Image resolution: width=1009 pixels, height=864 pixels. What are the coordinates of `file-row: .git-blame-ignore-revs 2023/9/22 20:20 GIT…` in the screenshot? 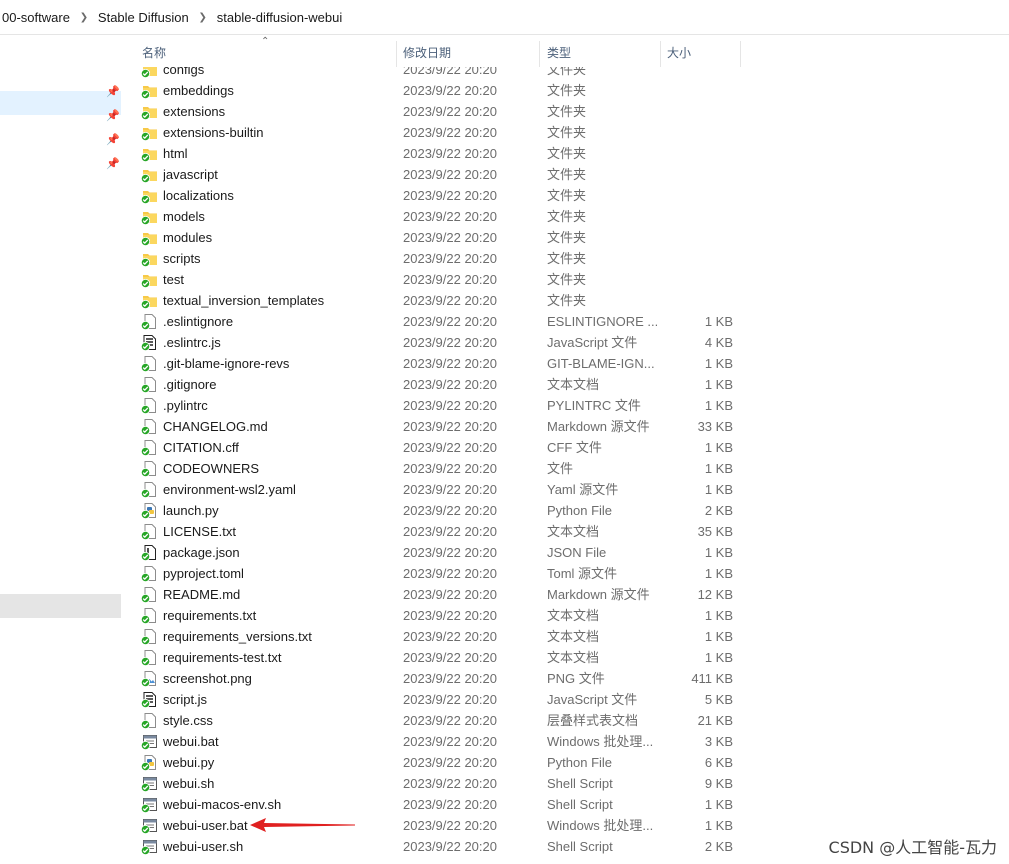 It's located at (572, 363).